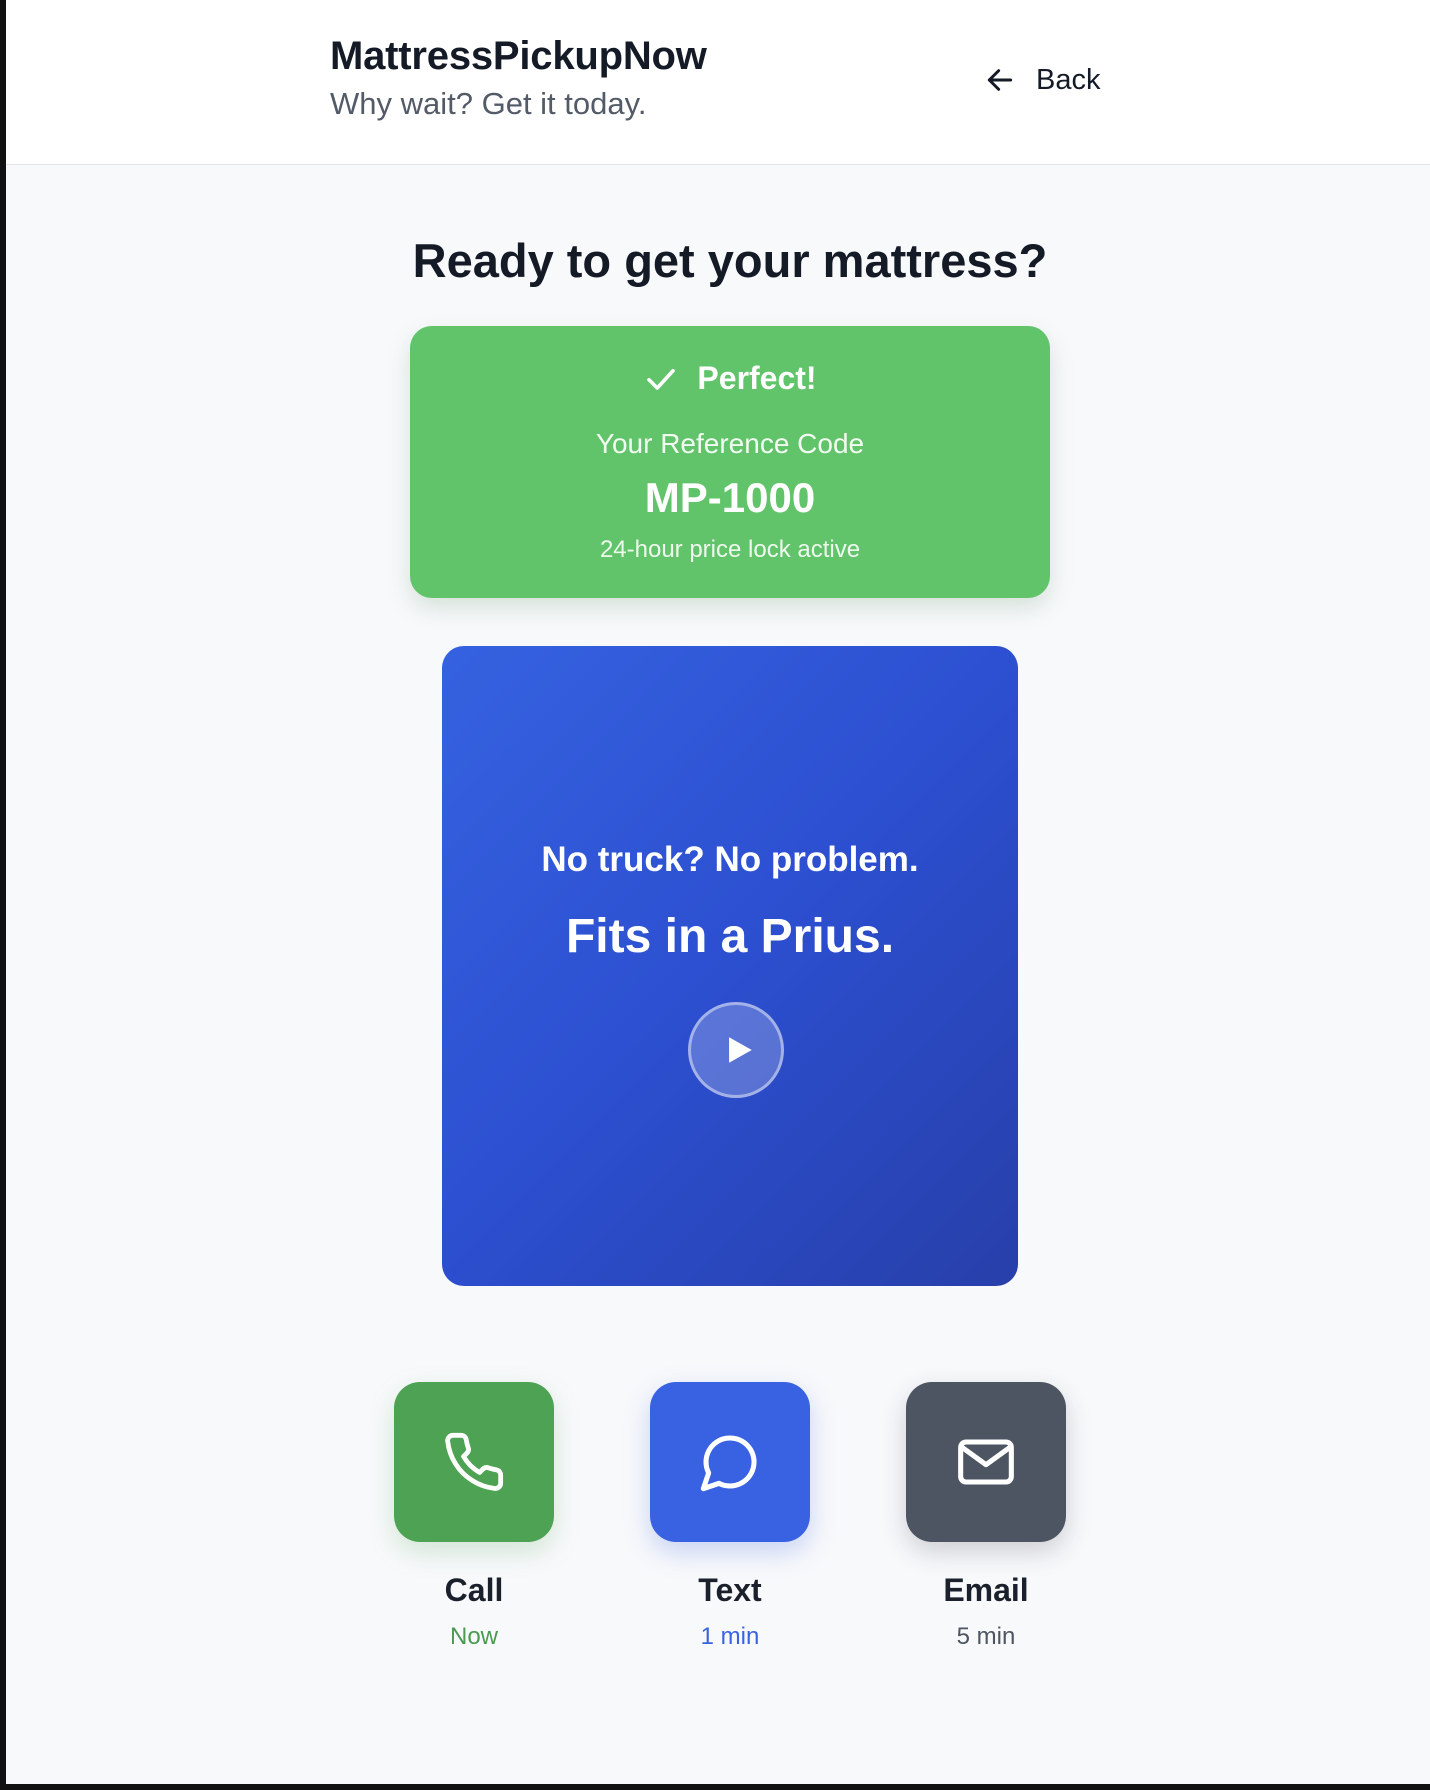 The width and height of the screenshot is (1430, 1790). Describe the element at coordinates (730, 1636) in the screenshot. I see `text-eta: 1 min` at that location.